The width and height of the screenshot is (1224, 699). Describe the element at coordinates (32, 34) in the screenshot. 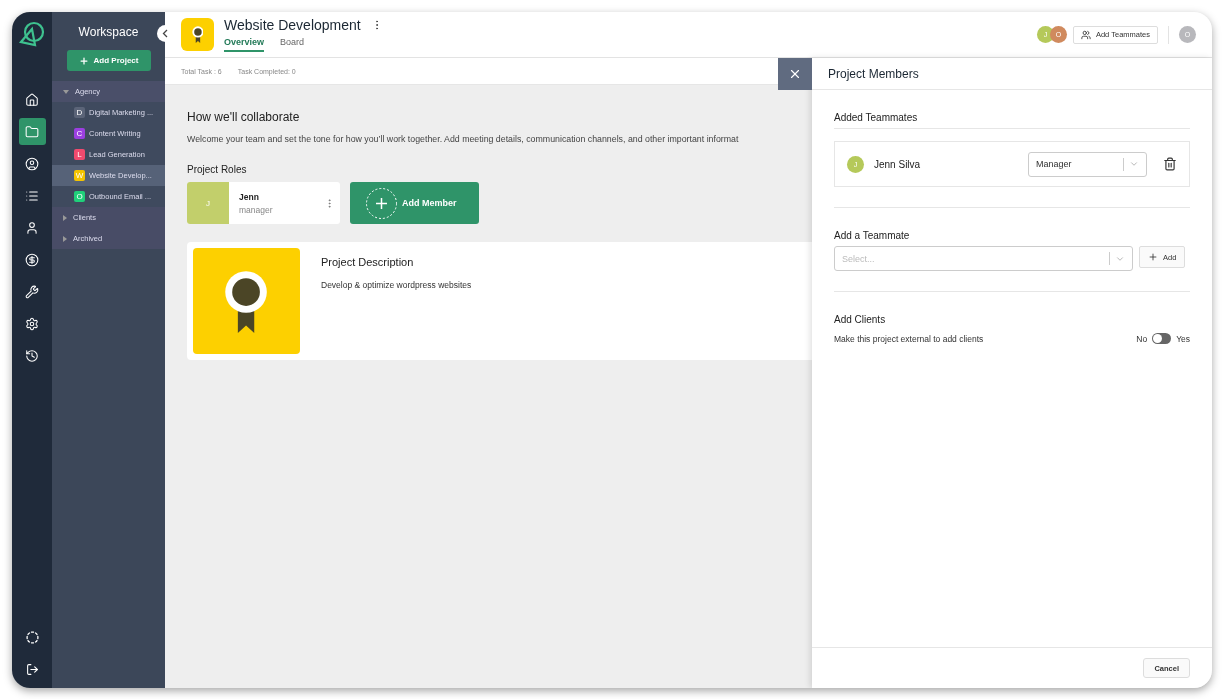

I see `logo-icon` at that location.